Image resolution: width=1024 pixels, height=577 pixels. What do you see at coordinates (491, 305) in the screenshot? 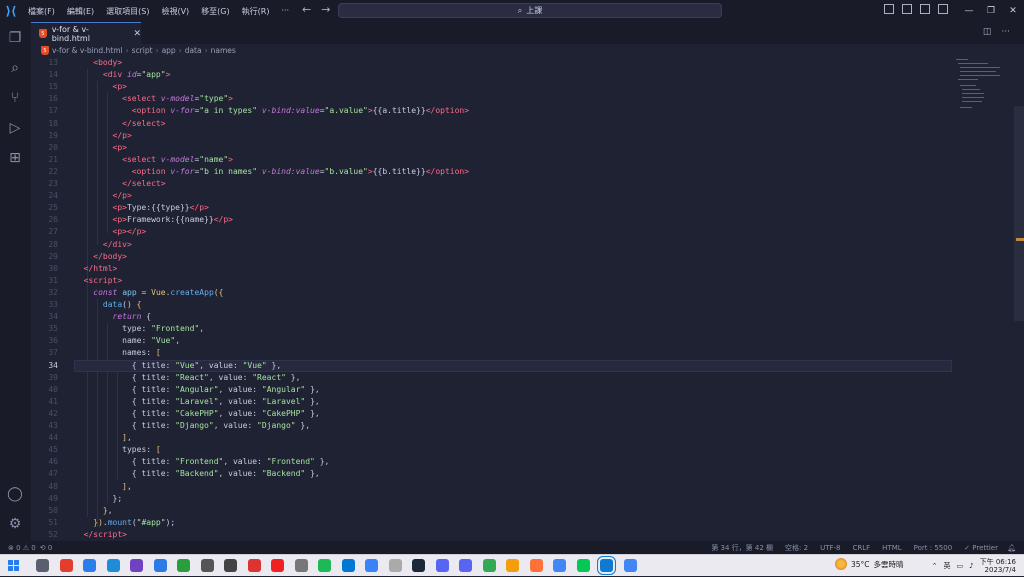
I see `code-line: 33 data() {` at bounding box center [491, 305].